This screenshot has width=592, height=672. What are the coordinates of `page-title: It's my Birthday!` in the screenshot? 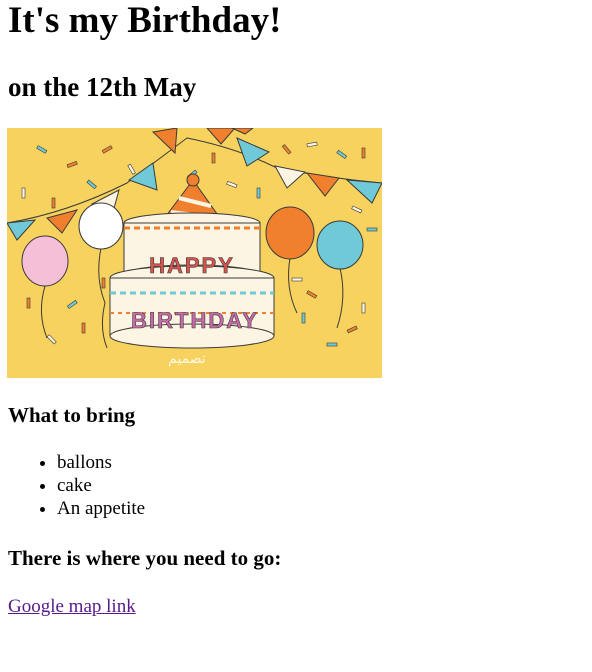 It's located at (145, 20).